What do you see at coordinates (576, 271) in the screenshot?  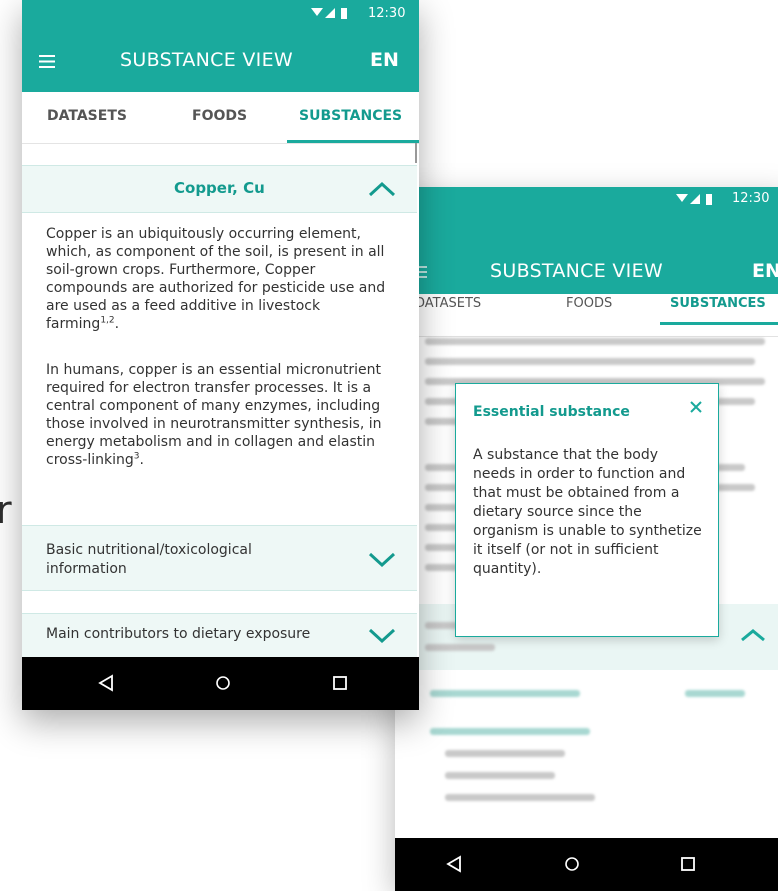 I see `back-app-title: SUBSTANCE VIEW` at bounding box center [576, 271].